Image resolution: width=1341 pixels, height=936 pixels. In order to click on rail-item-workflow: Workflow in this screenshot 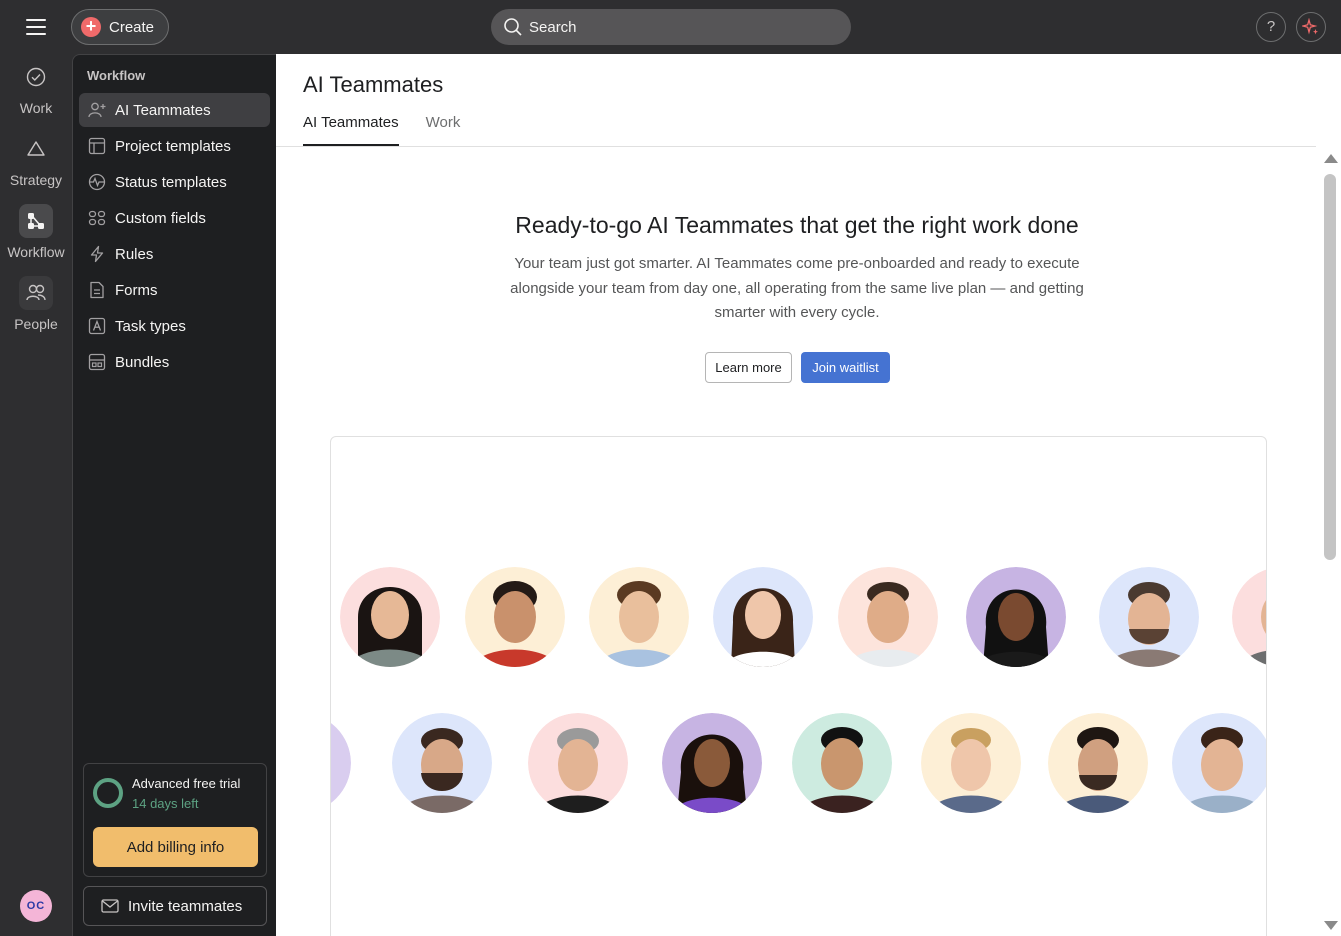, I will do `click(36, 235)`.